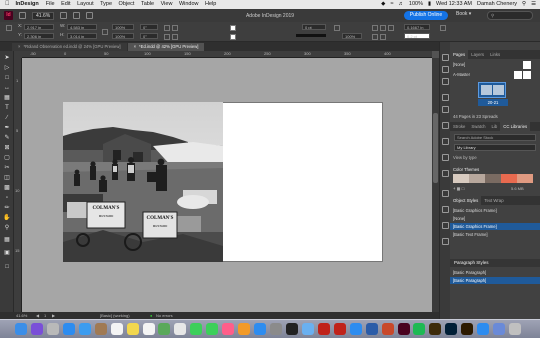 This screenshot has width=540, height=338. I want to click on bridge-launch-icon, so click(22, 15).